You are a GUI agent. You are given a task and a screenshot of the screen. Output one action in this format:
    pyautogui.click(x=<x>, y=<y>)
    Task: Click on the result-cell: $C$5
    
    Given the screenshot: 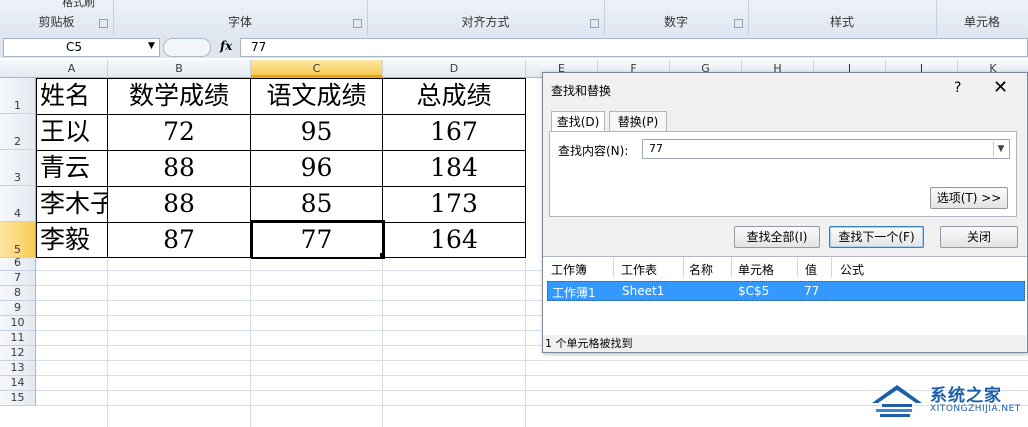 What is the action you would take?
    pyautogui.click(x=754, y=291)
    